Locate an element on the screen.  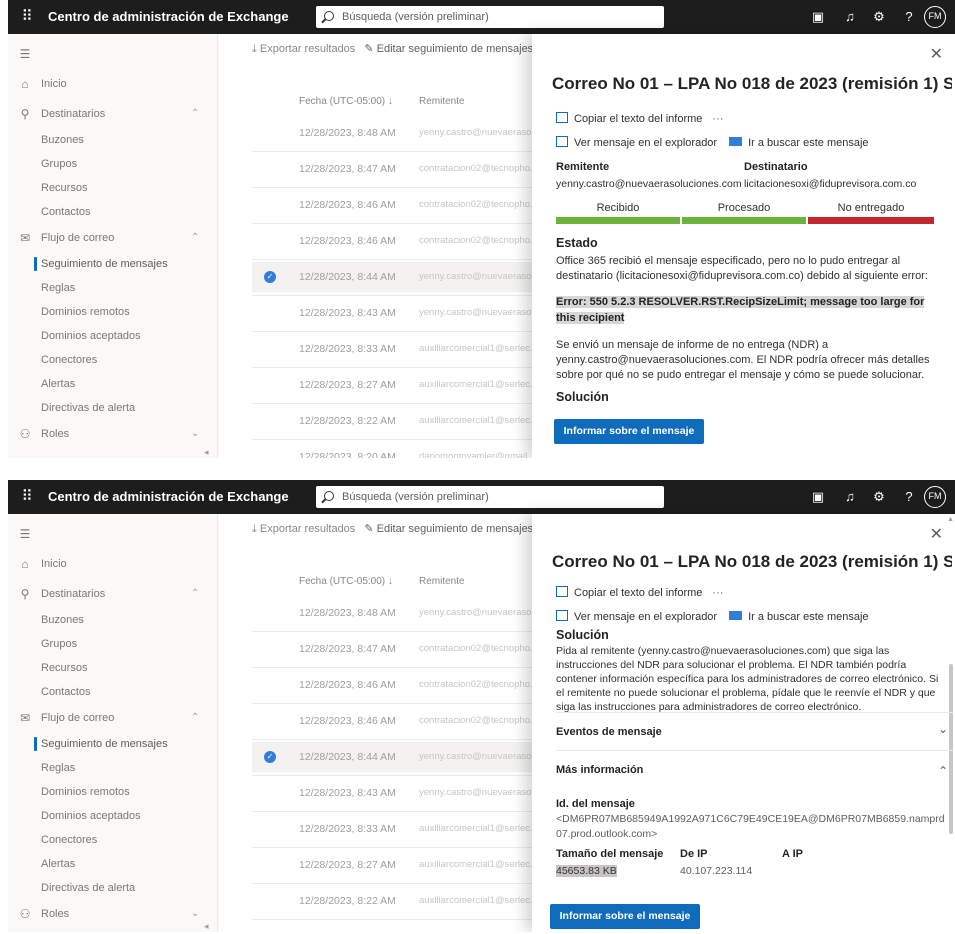
mas-info-accordion: Más información is located at coordinates (599, 770).